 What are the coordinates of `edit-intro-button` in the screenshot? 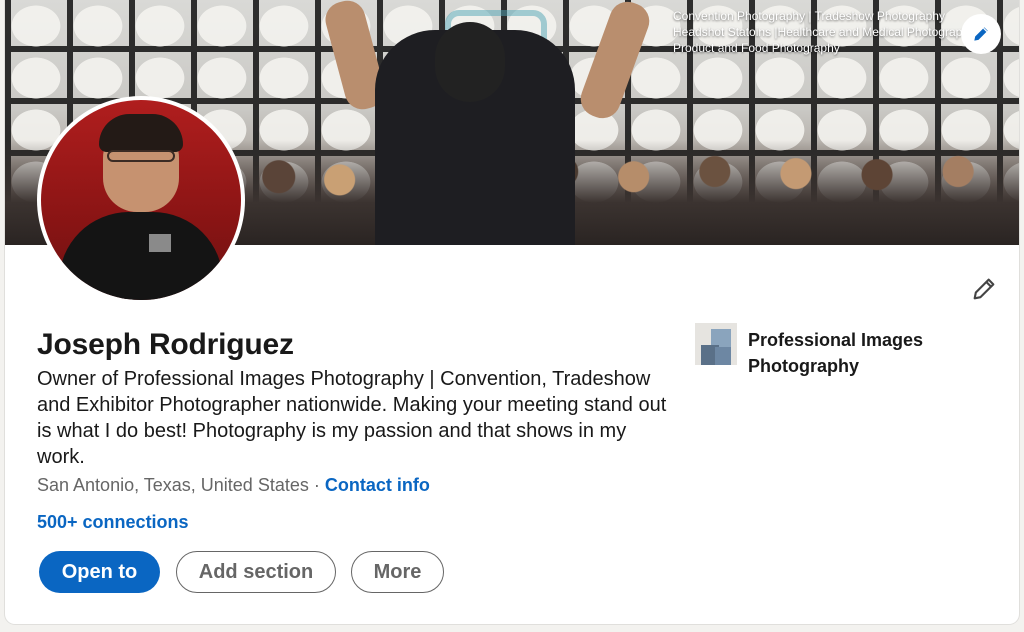 It's located at (984, 289).